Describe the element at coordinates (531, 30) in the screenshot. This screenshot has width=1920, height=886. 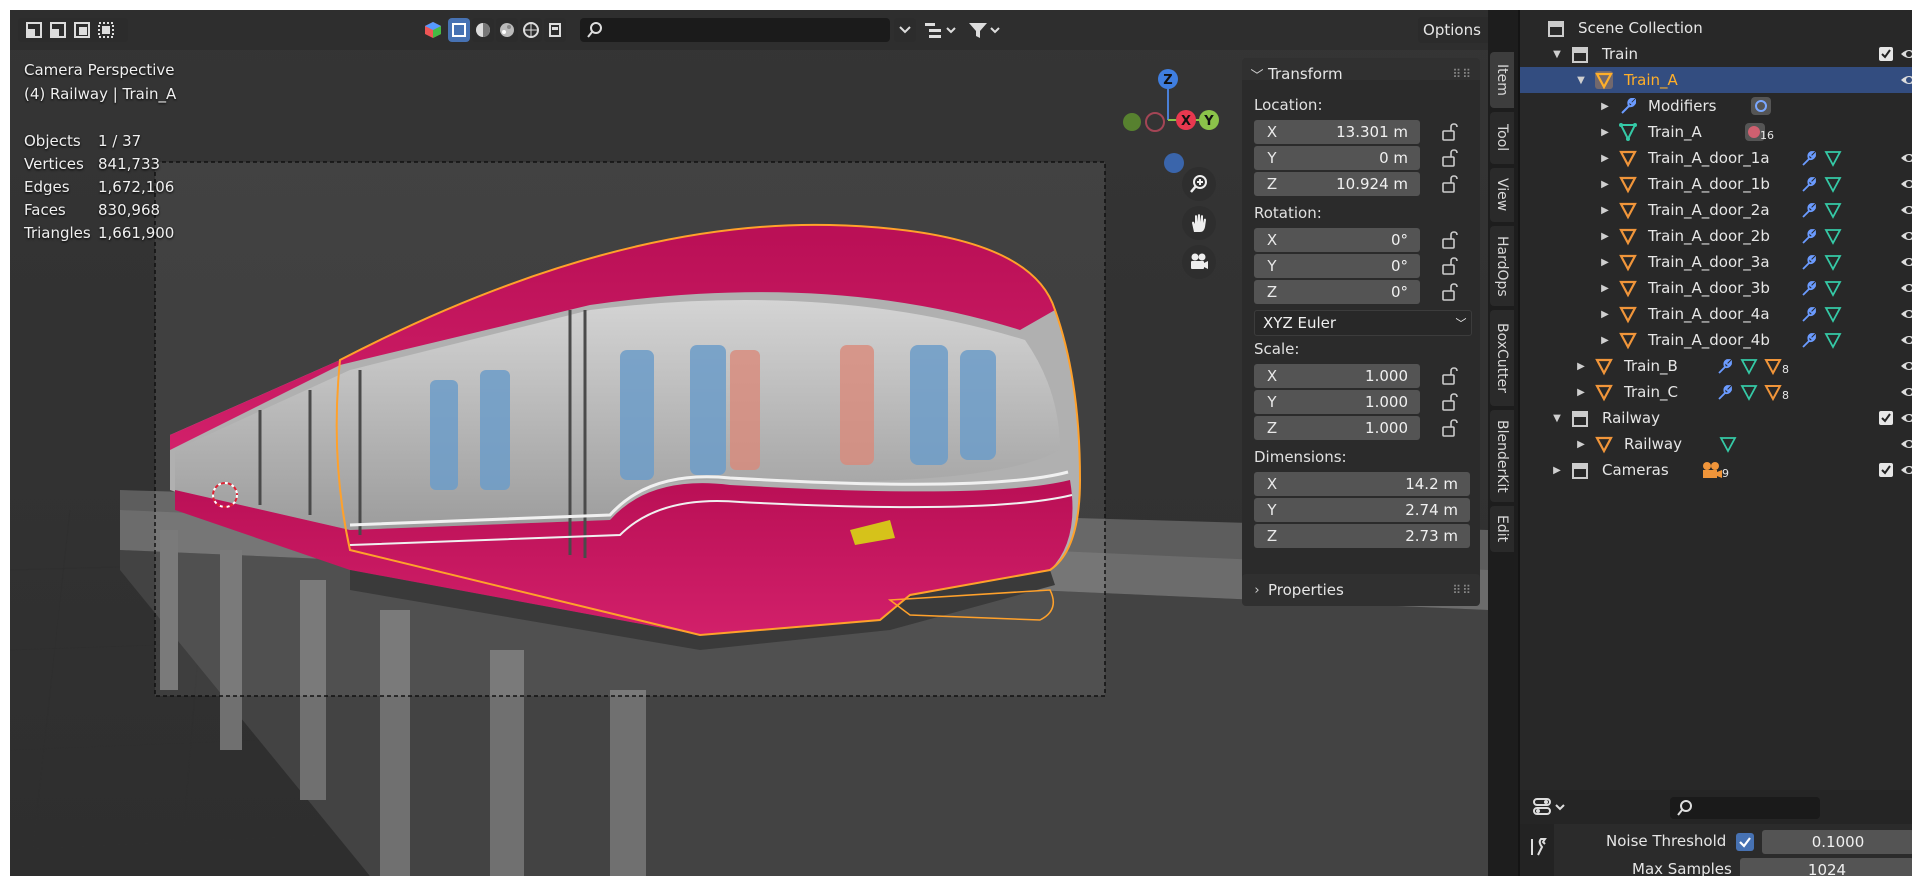
I see `shading-rendered-icon` at that location.